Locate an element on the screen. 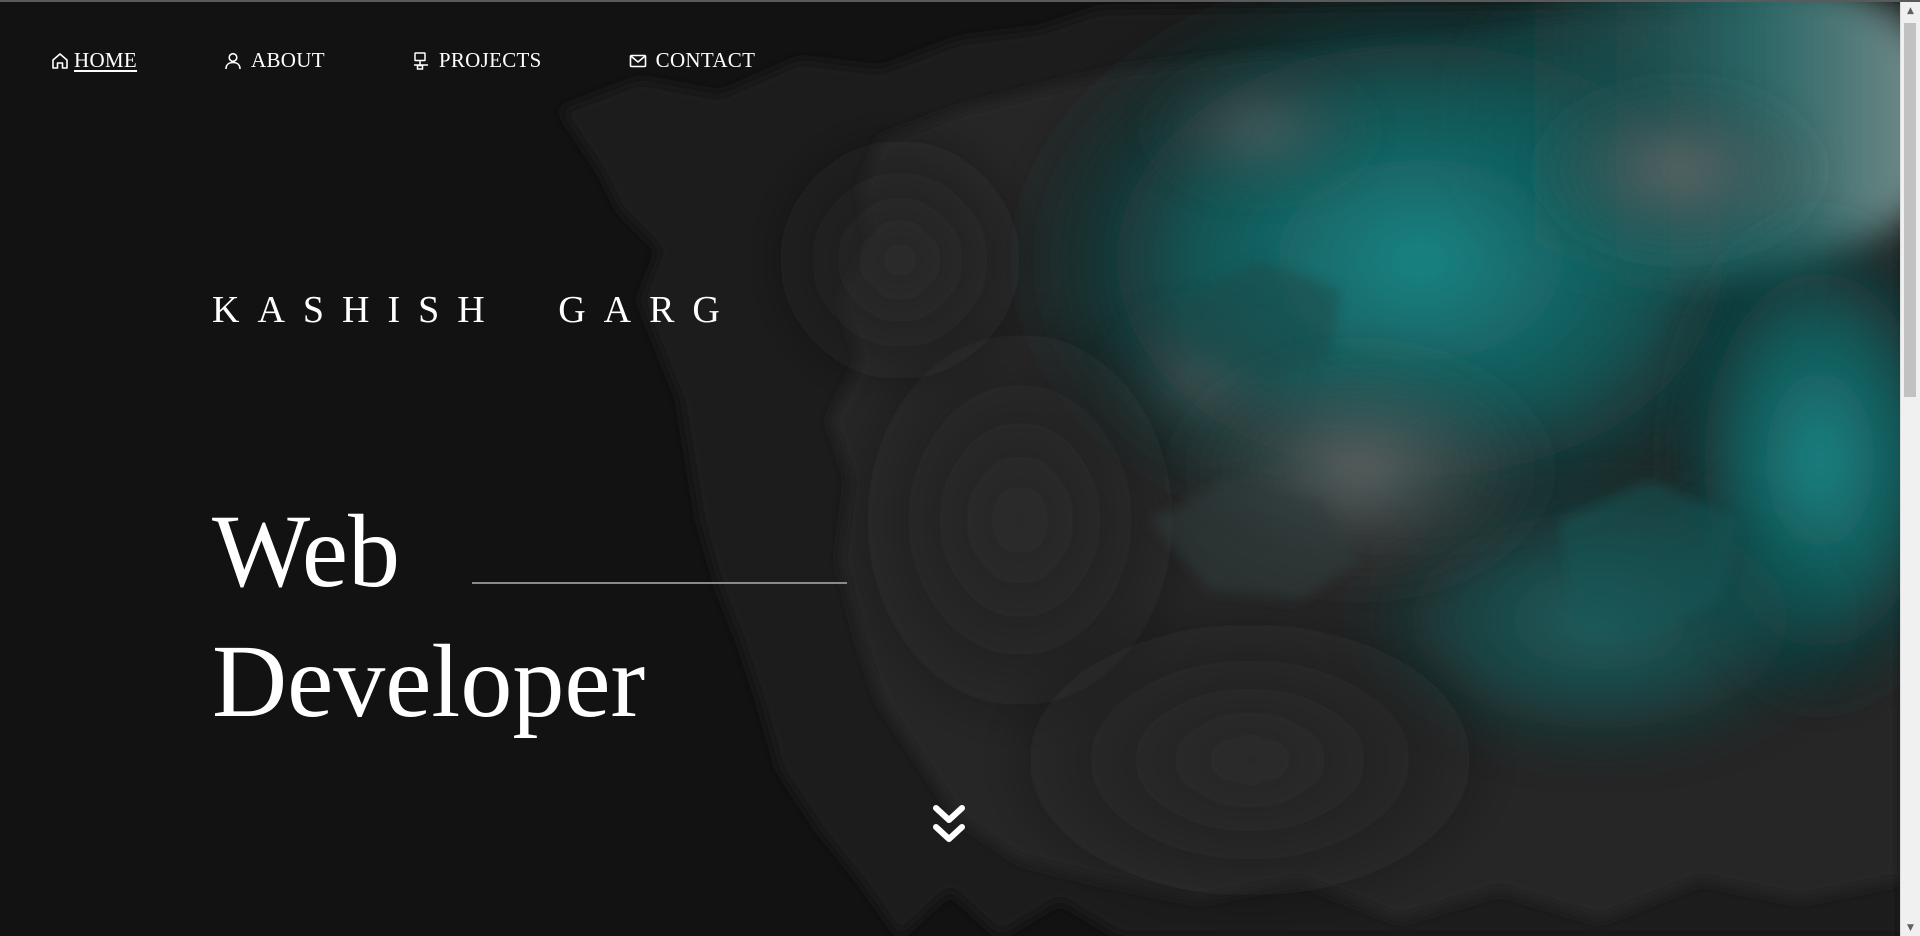 This screenshot has height=936, width=1920. scroll-down-arrow-icon: ▼ is located at coordinates (1910, 927).